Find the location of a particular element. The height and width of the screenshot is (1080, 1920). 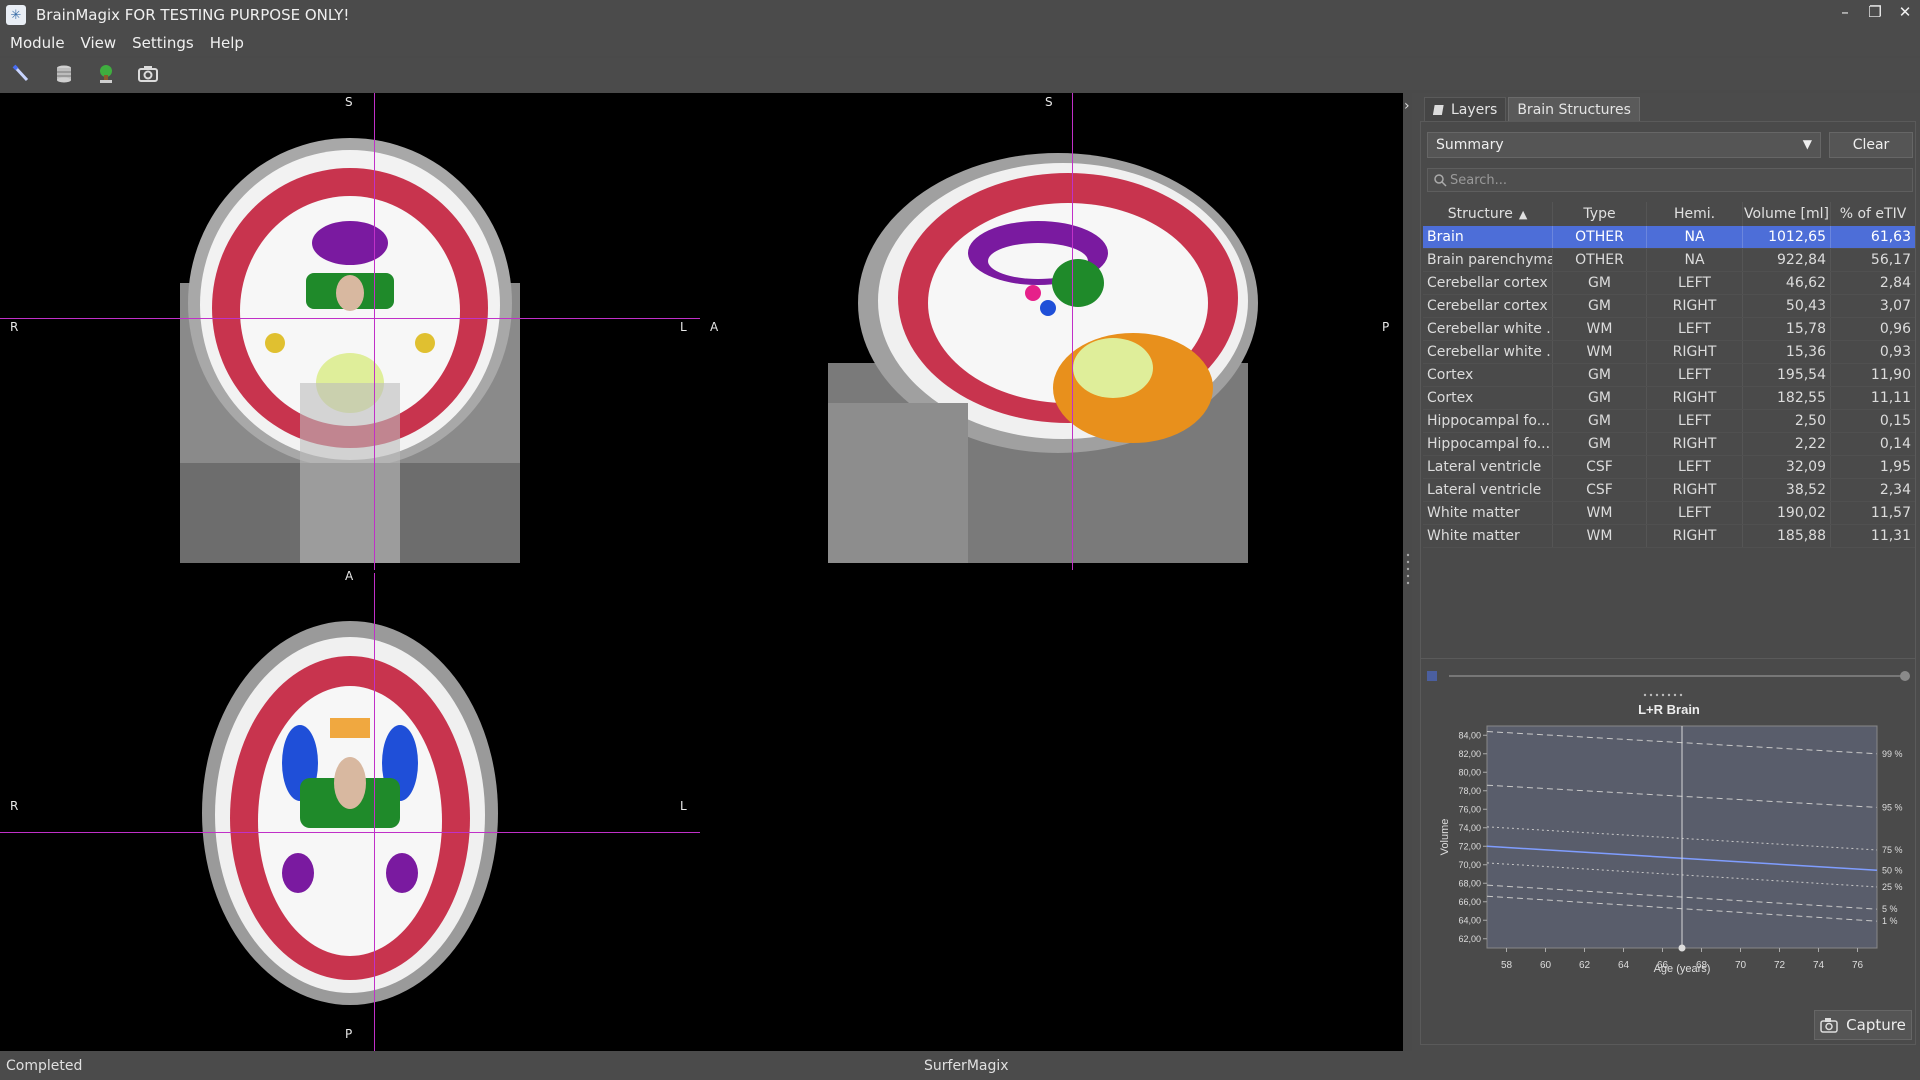

cell-etiv: 1,95 is located at coordinates (1895, 467).